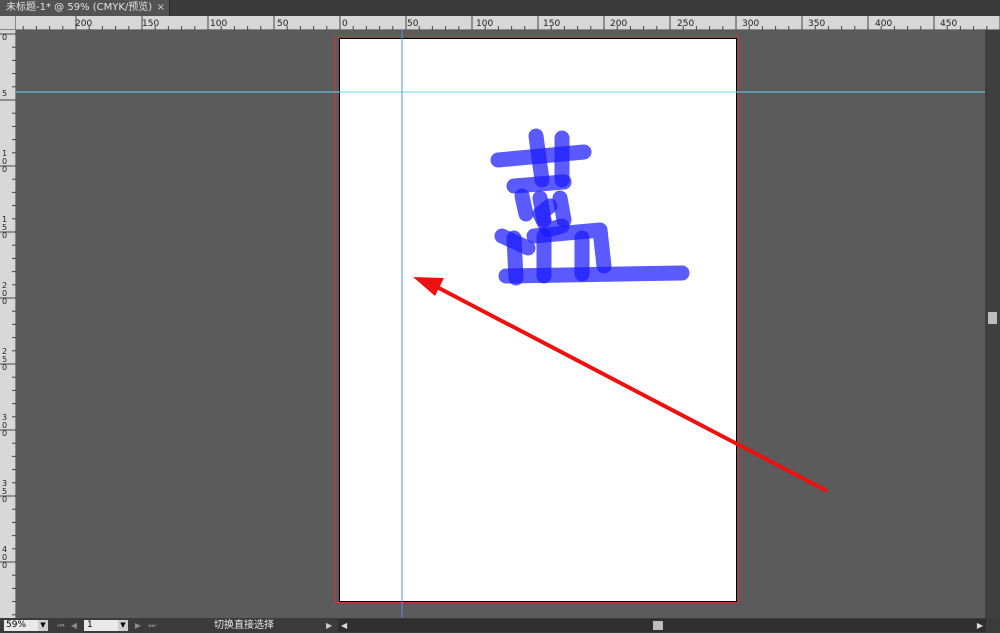 The height and width of the screenshot is (633, 1000). I want to click on vertical-scrollbar, so click(992, 324).